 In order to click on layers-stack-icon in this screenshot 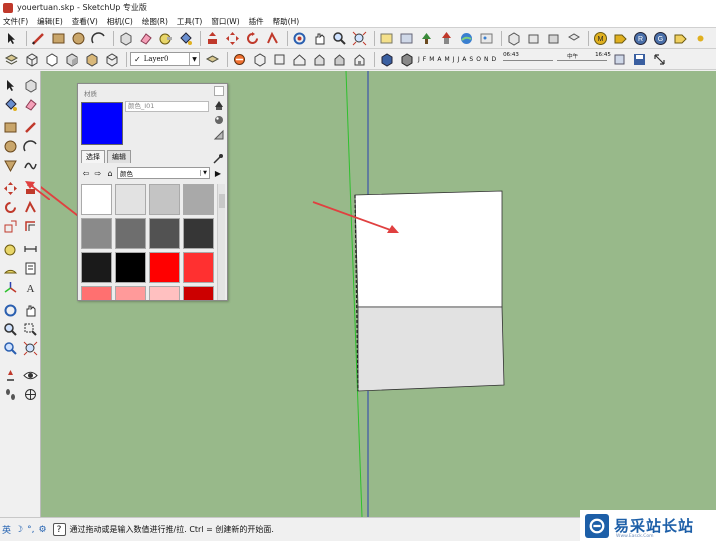, I will do `click(11, 59)`.